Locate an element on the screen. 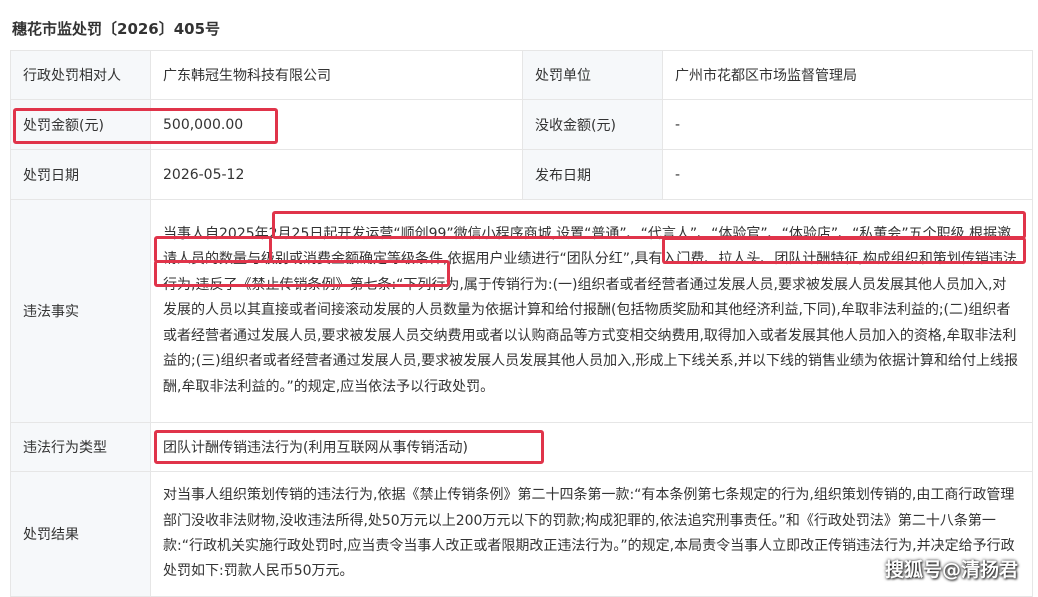 This screenshot has height=597, width=1038. unit-value: 广州市花都区市场监督管理局 is located at coordinates (847, 75).